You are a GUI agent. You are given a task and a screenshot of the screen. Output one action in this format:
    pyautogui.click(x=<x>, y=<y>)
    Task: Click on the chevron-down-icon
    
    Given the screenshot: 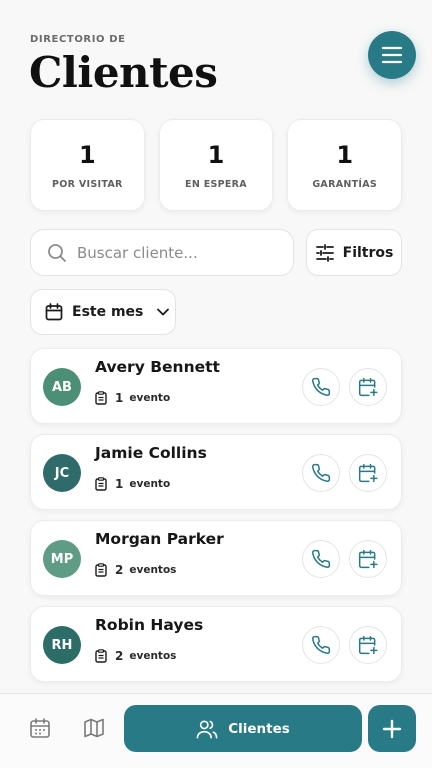 What is the action you would take?
    pyautogui.click(x=163, y=312)
    